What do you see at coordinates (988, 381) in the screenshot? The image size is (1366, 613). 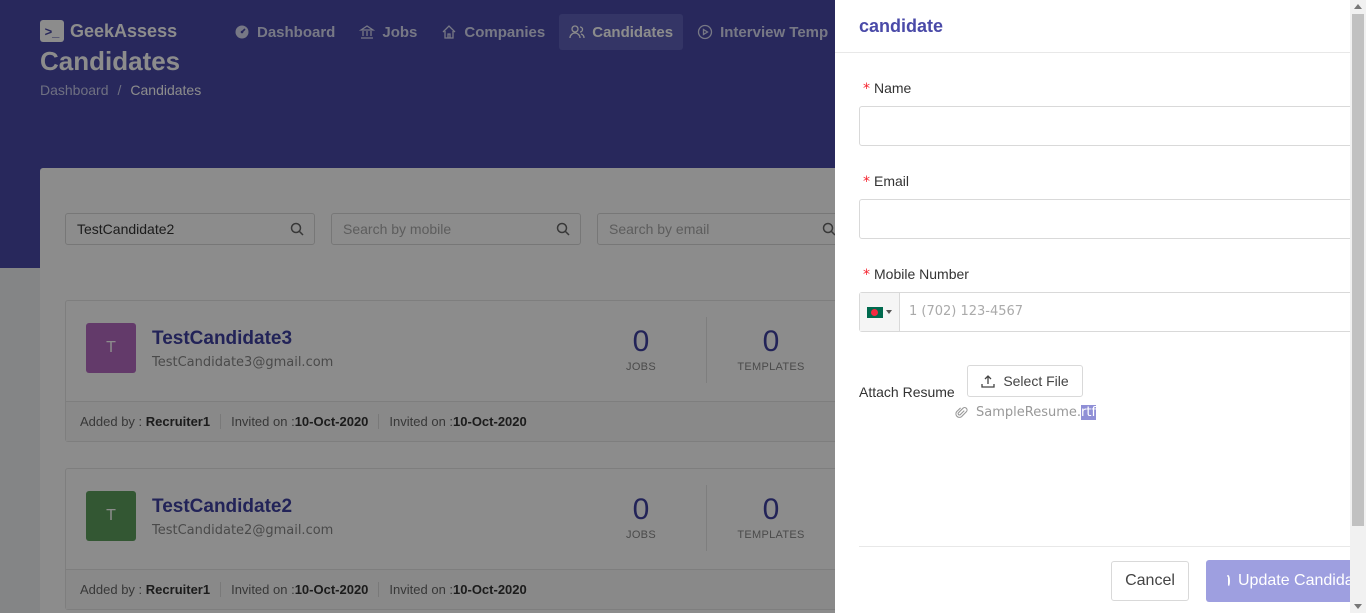 I see `upload-icon` at bounding box center [988, 381].